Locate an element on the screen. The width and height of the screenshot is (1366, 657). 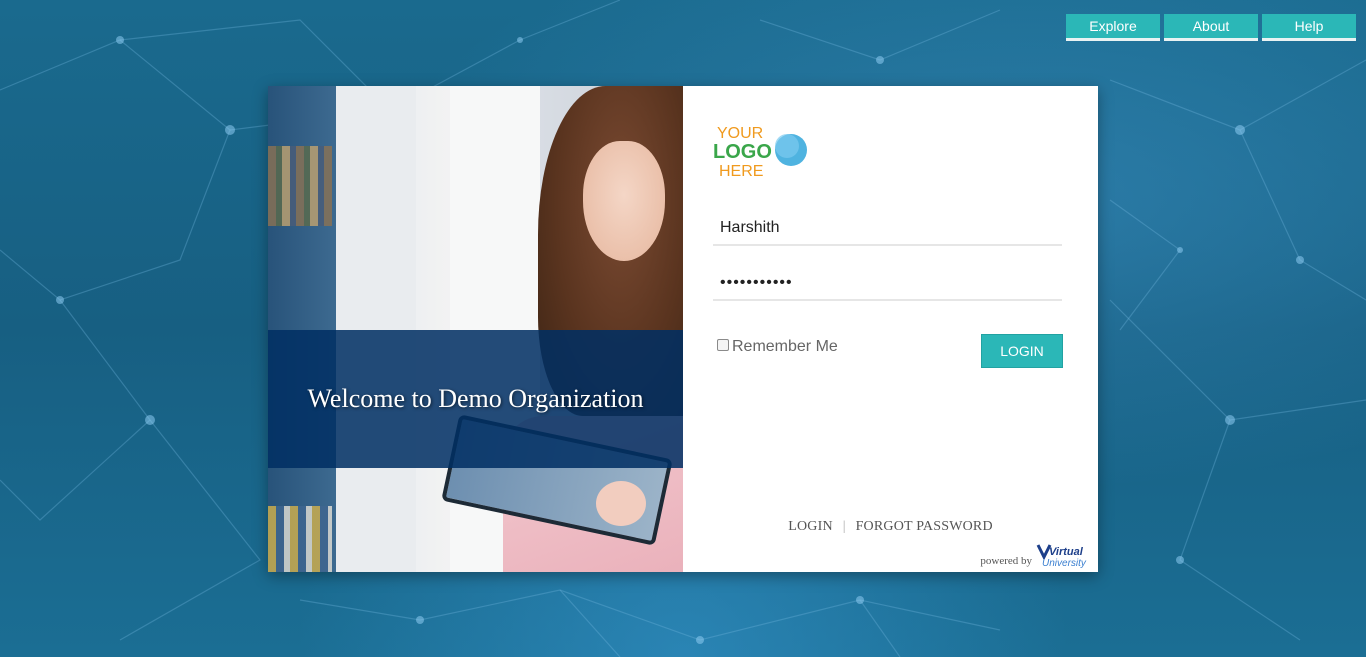
login-link: LOGIN is located at coordinates (810, 527).